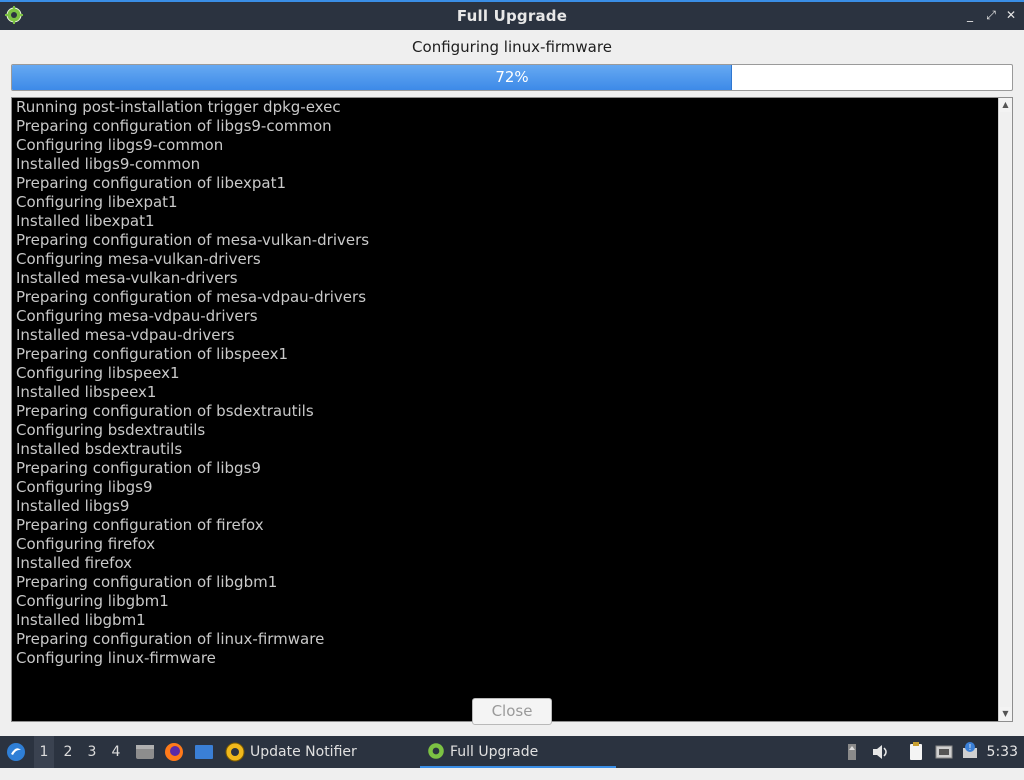  I want to click on log-line: Configuring bsdextrautils, so click(111, 430).